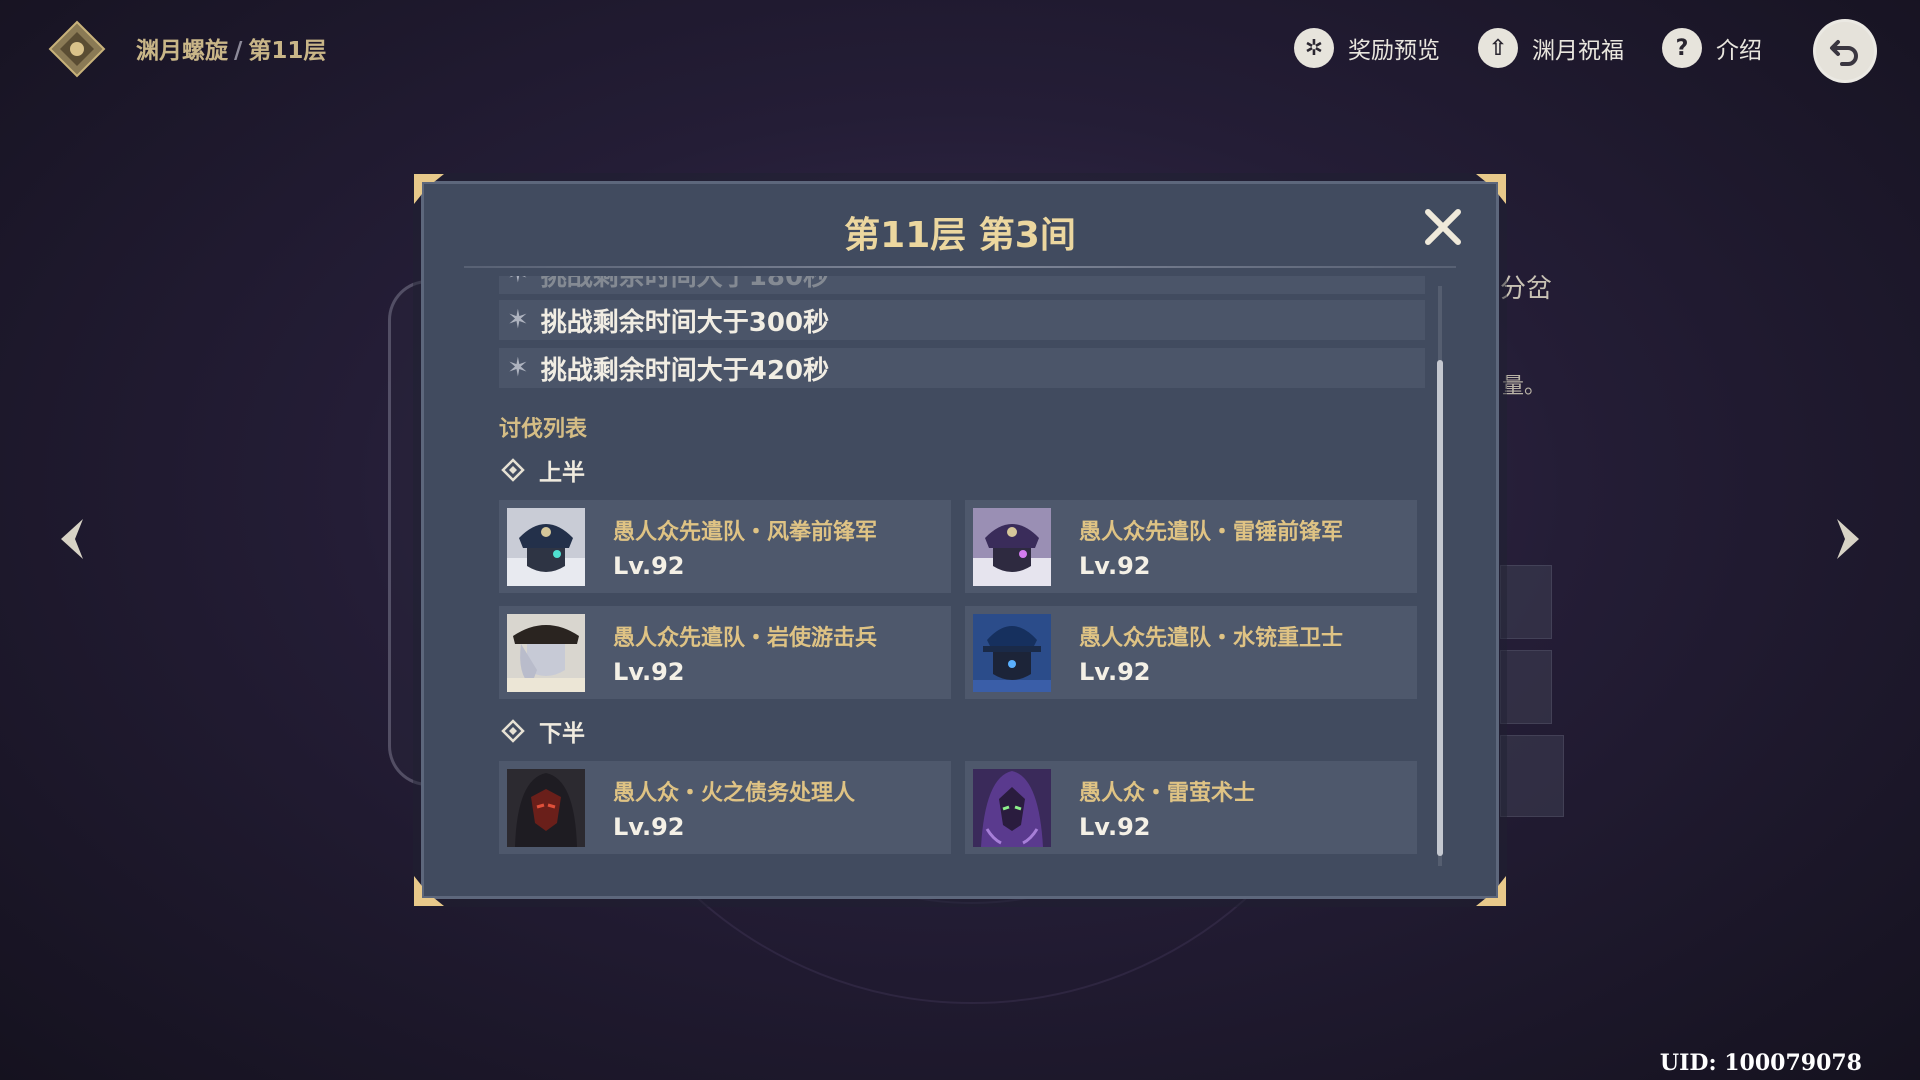  Describe the element at coordinates (1191, 807) in the screenshot. I see `enemy-card: 愚人众・雷萤术士 Lv.92` at that location.